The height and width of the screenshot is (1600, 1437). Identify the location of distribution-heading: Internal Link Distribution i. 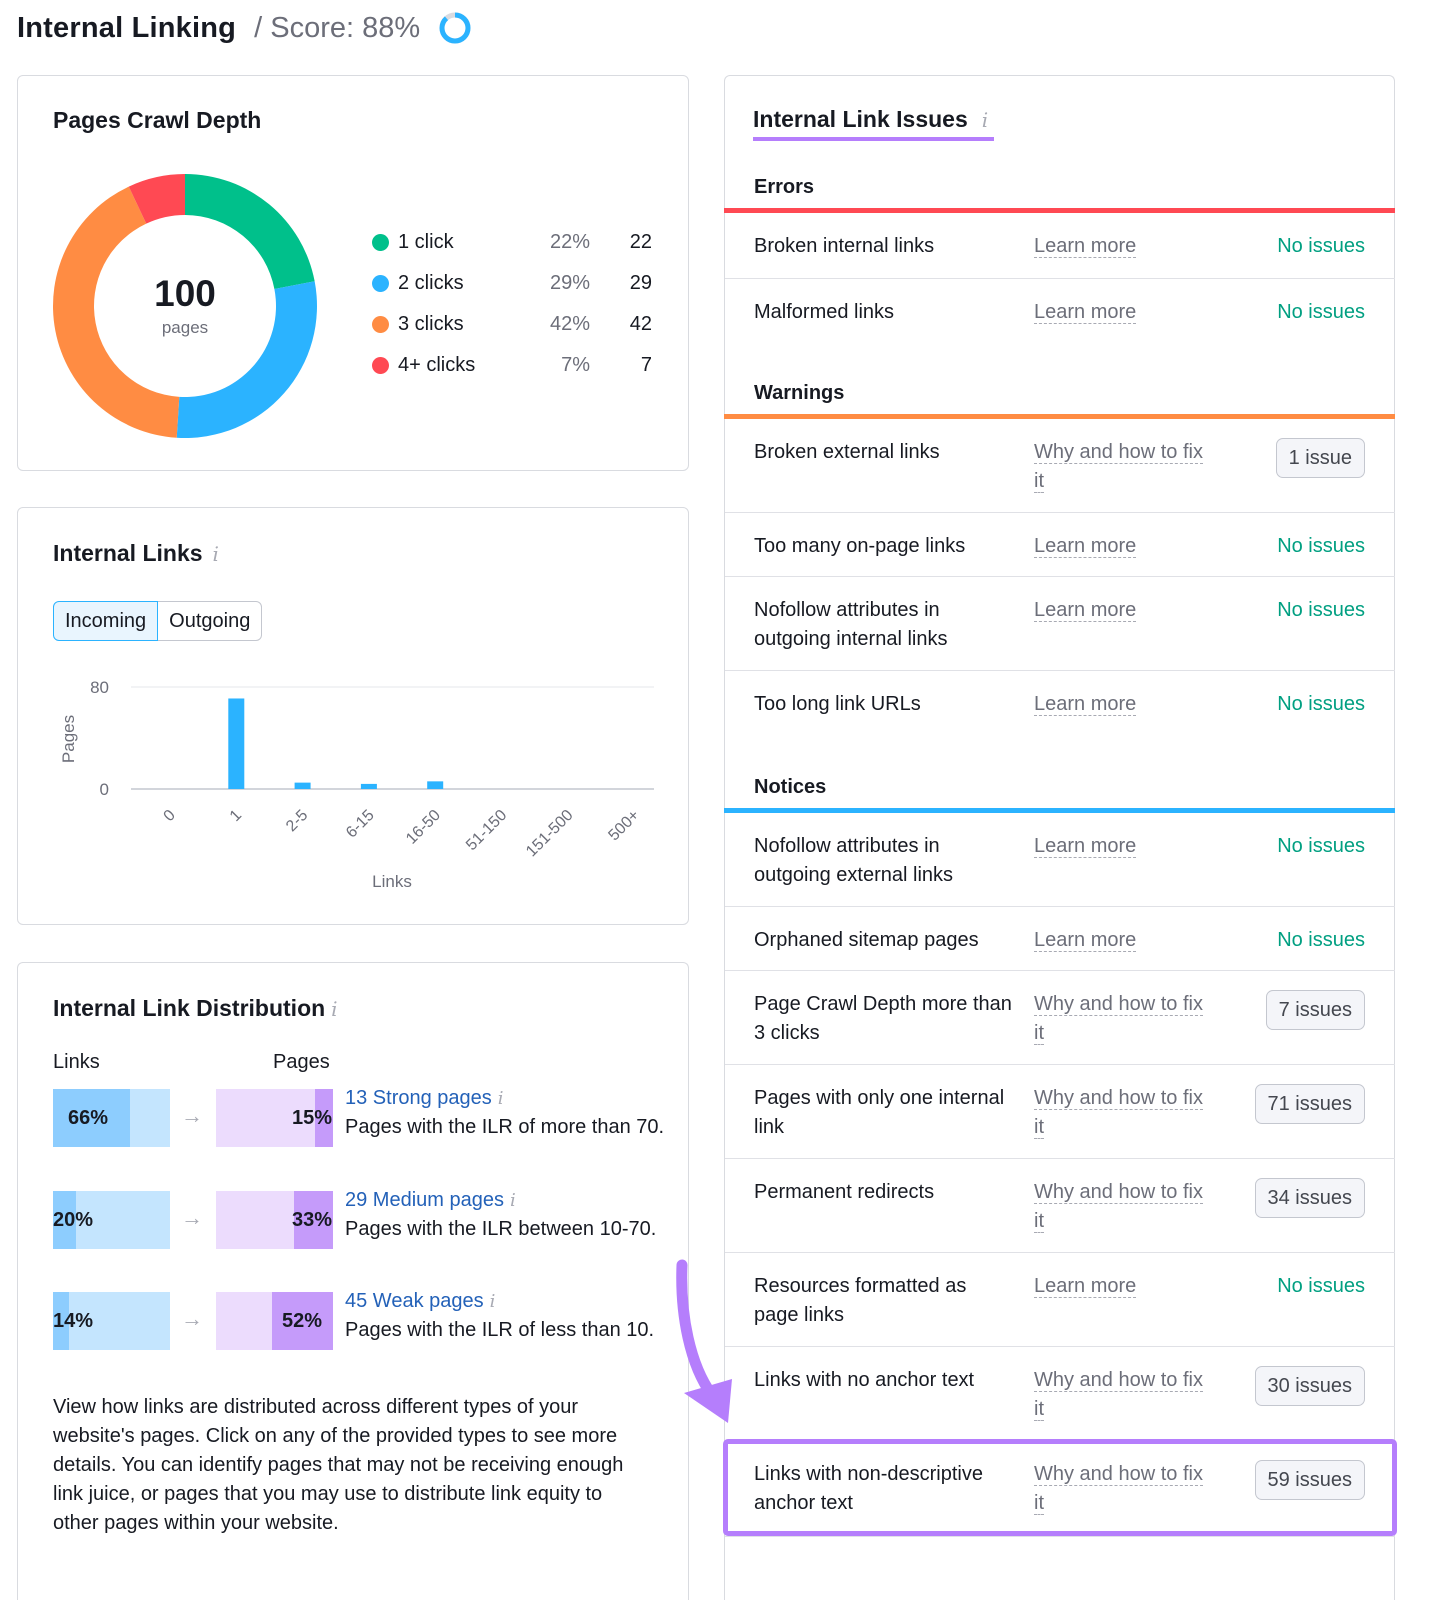
(195, 1008).